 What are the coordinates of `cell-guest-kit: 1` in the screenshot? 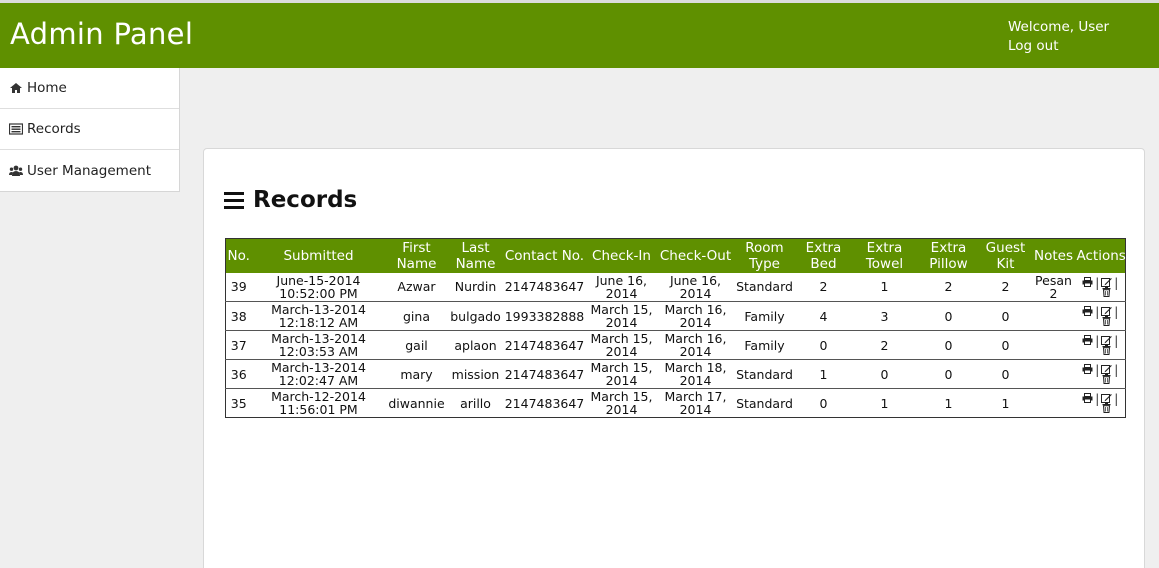 It's located at (1005, 403).